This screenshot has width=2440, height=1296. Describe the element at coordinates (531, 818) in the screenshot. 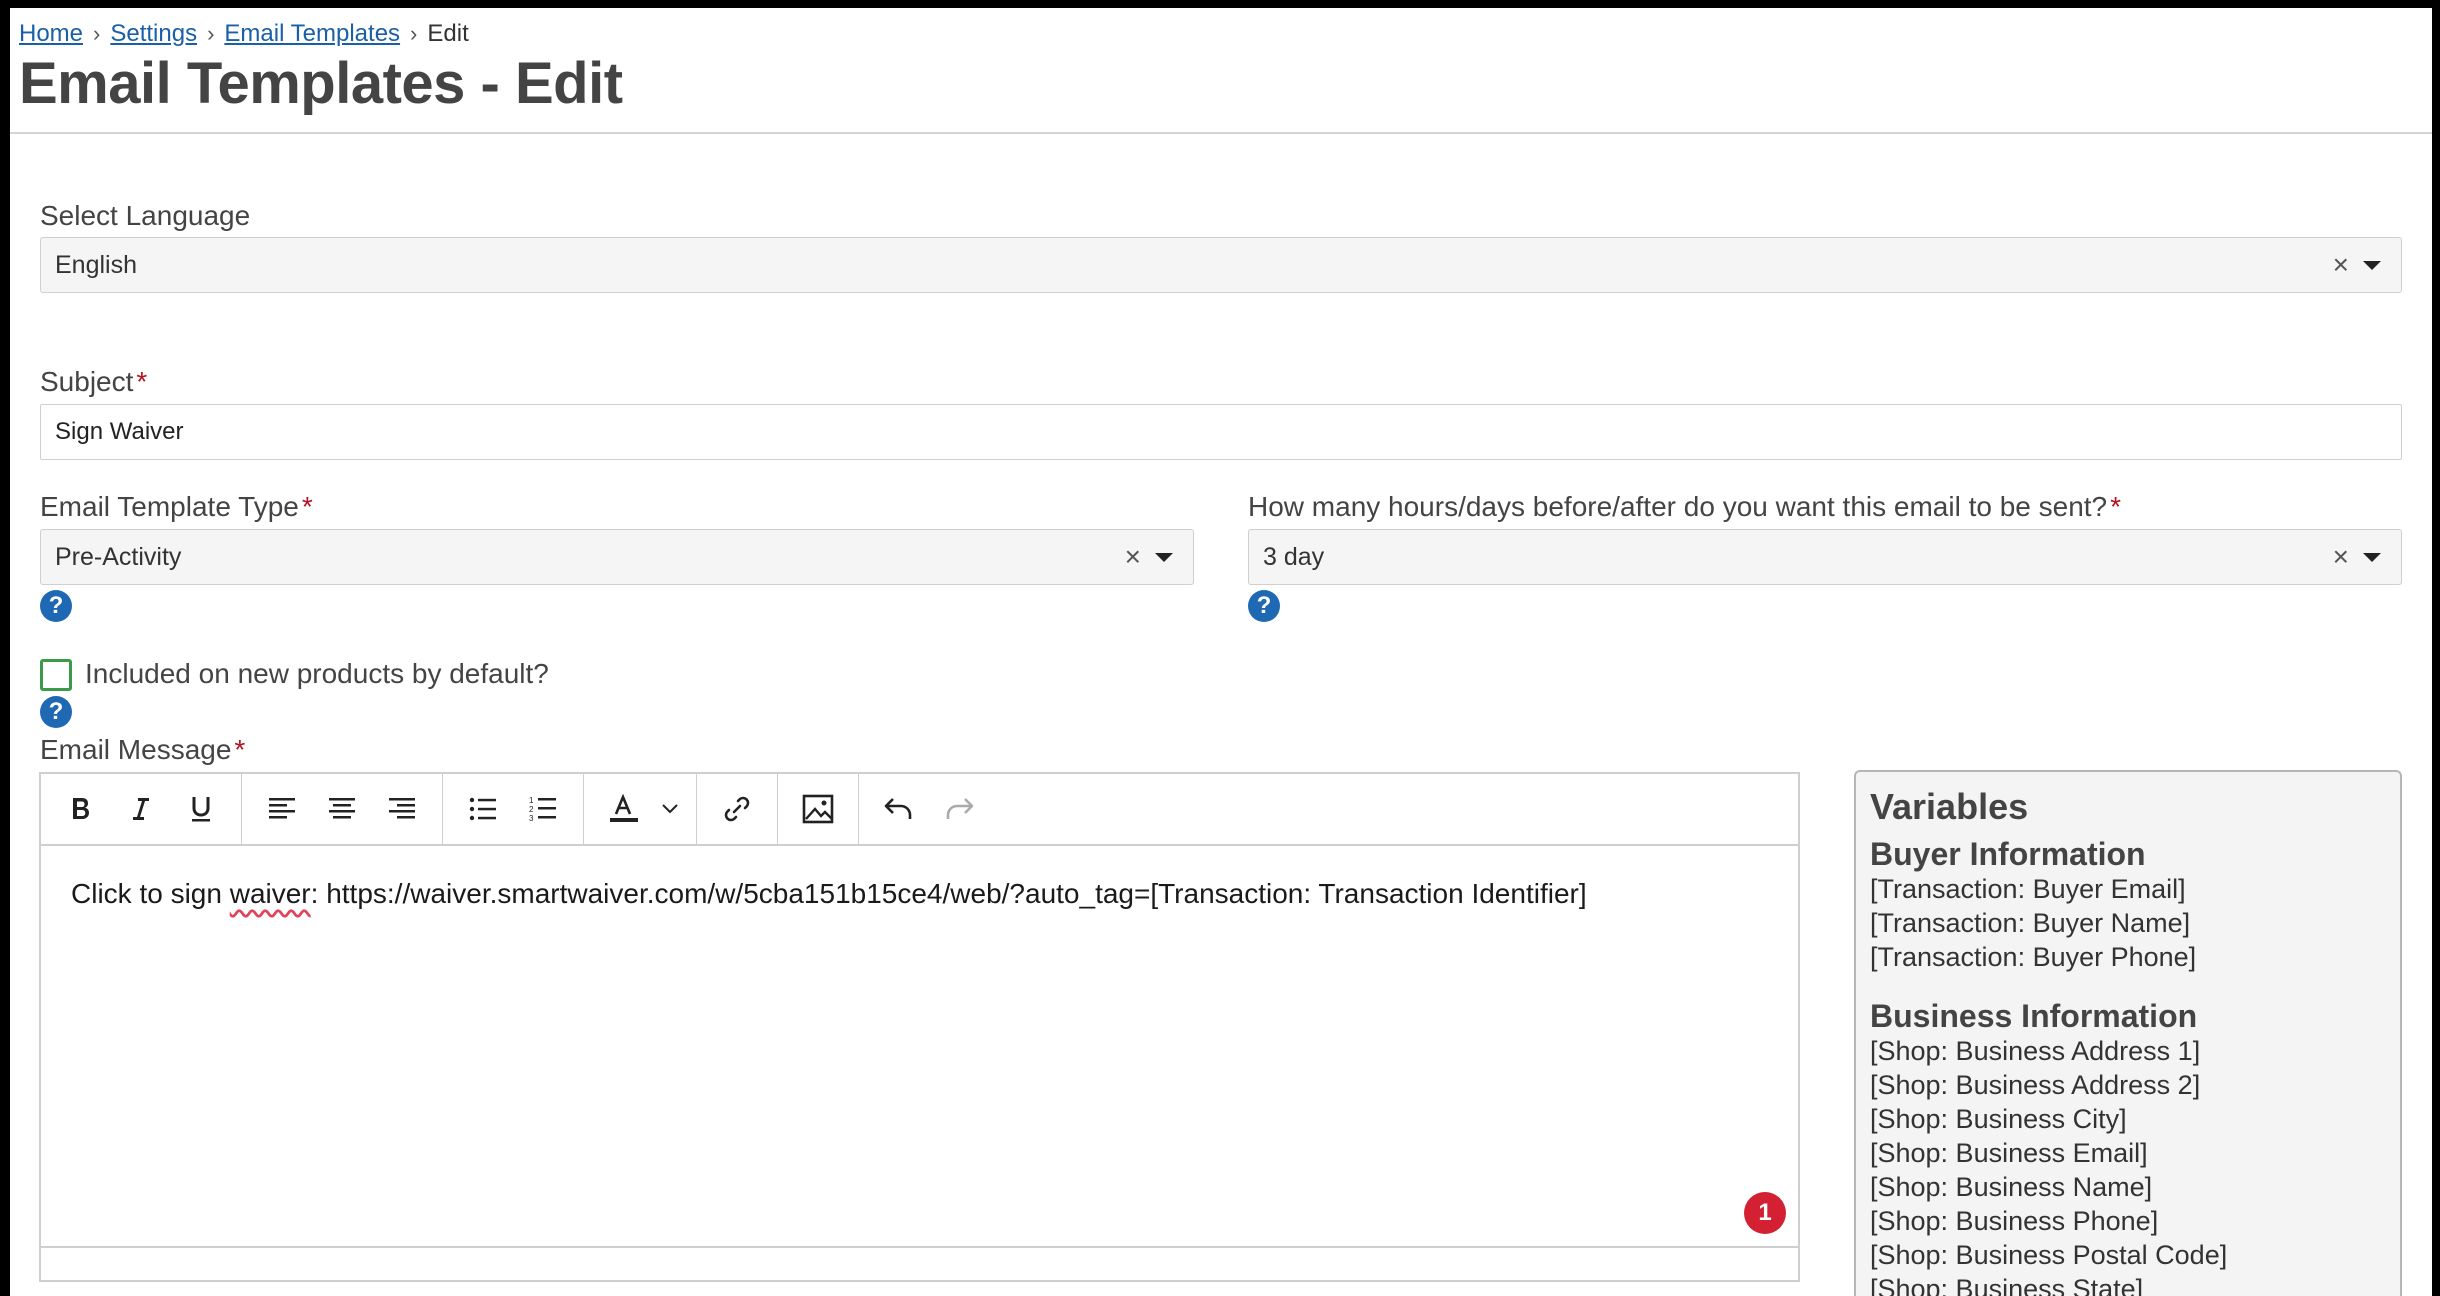

I see `svg-text: 3` at that location.